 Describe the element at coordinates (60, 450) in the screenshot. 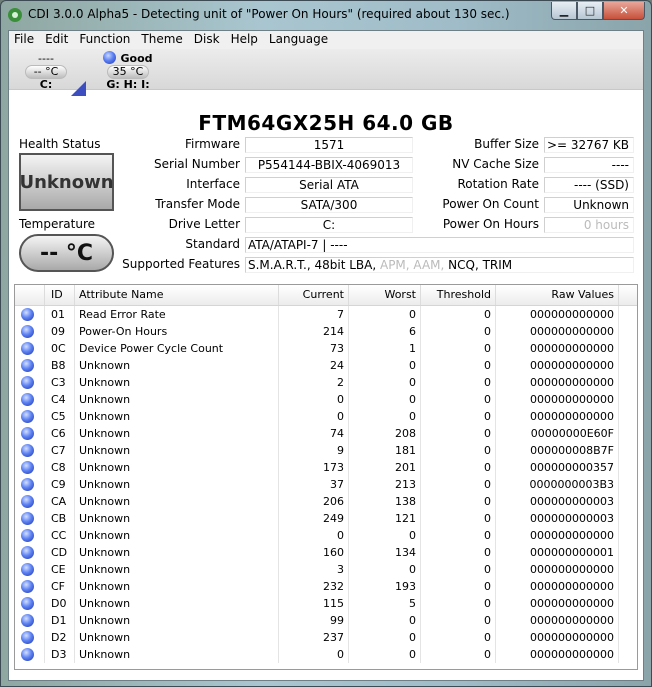

I see `cell-id: C7` at that location.